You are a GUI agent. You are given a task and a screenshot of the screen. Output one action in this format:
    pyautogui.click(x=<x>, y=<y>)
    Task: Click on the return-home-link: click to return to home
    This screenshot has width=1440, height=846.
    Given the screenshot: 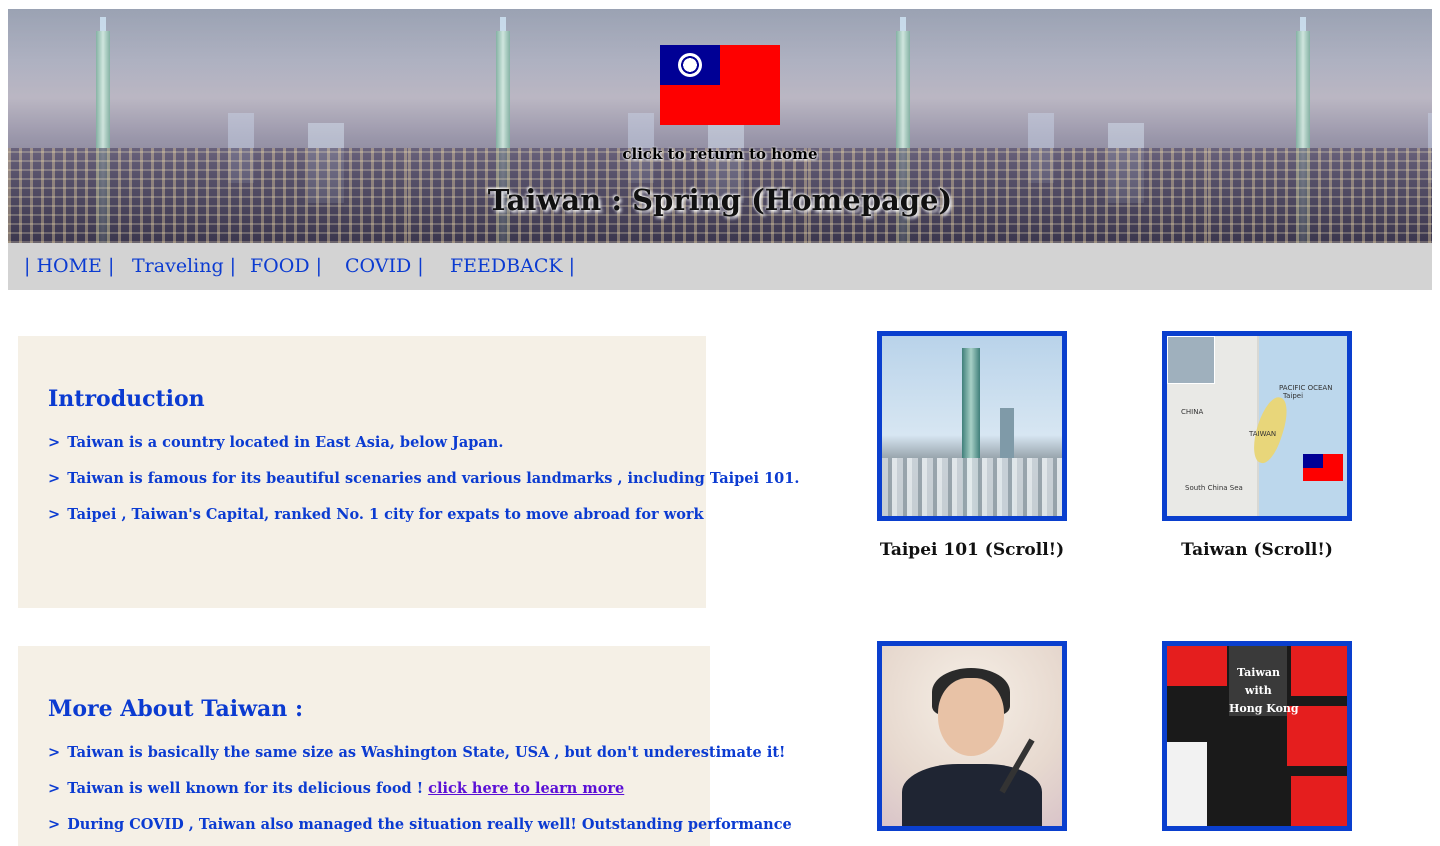 What is the action you would take?
    pyautogui.click(x=720, y=154)
    